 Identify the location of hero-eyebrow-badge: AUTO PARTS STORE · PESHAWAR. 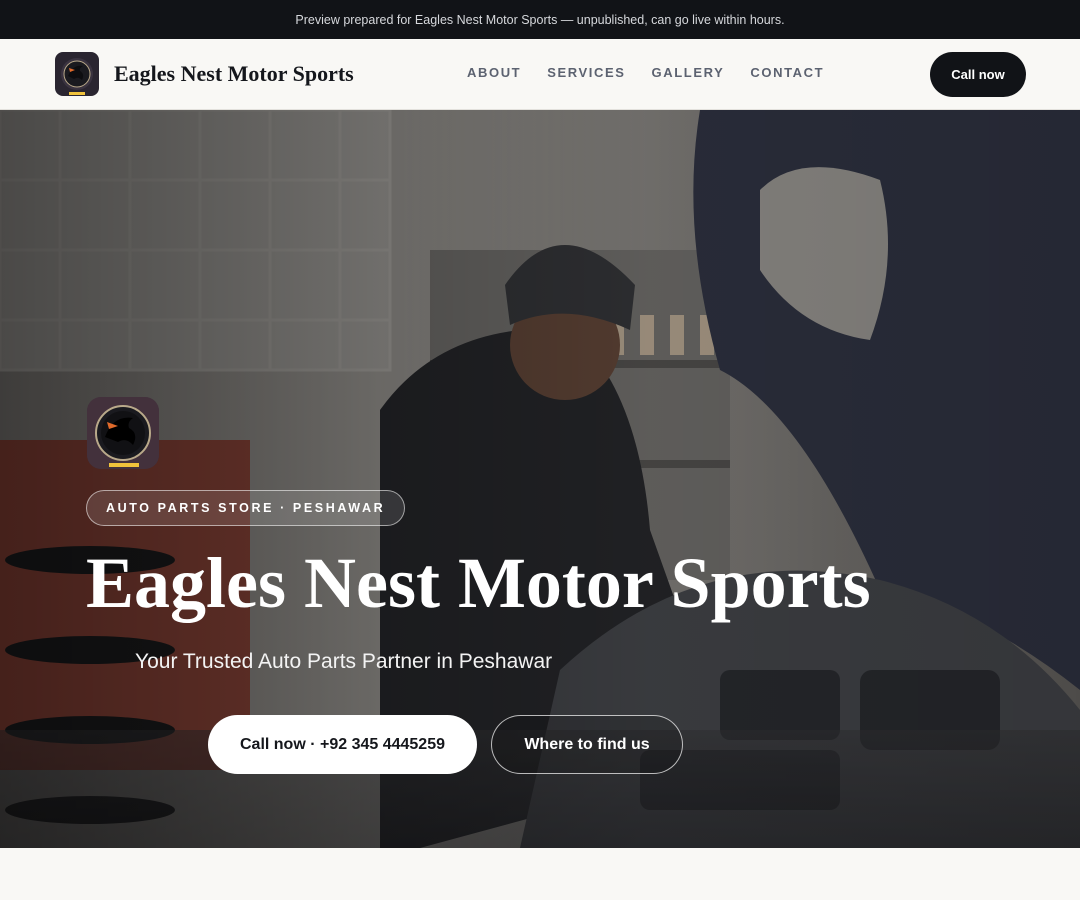
(246, 508).